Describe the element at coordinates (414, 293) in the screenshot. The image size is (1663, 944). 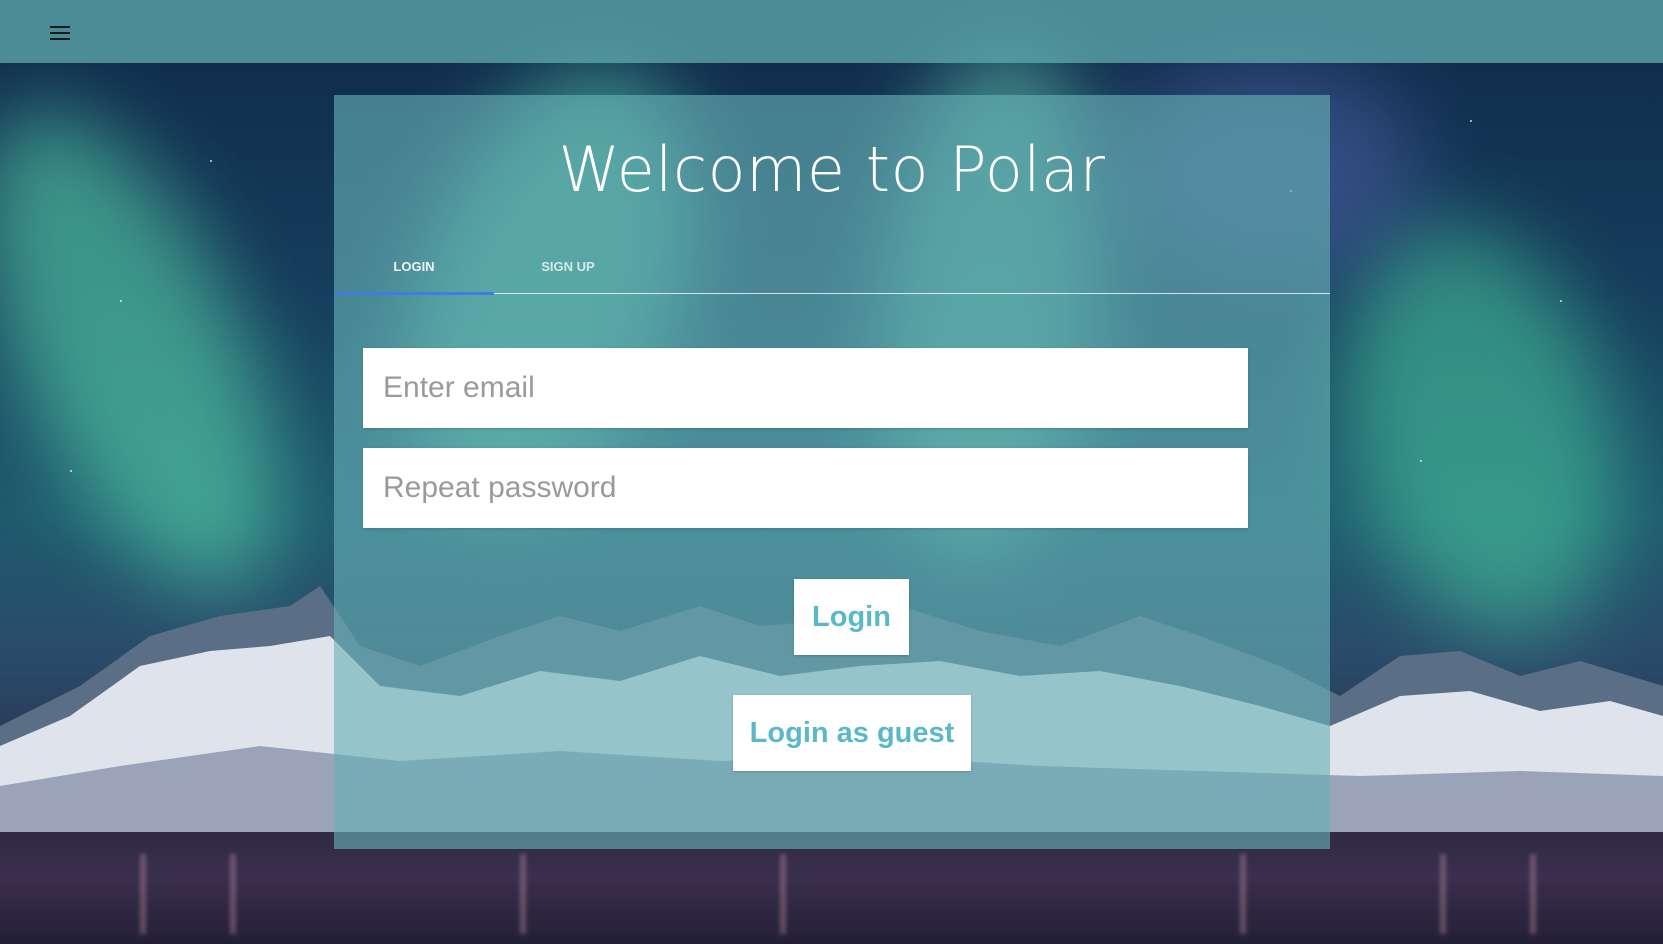
I see `active-tab-indicator` at that location.